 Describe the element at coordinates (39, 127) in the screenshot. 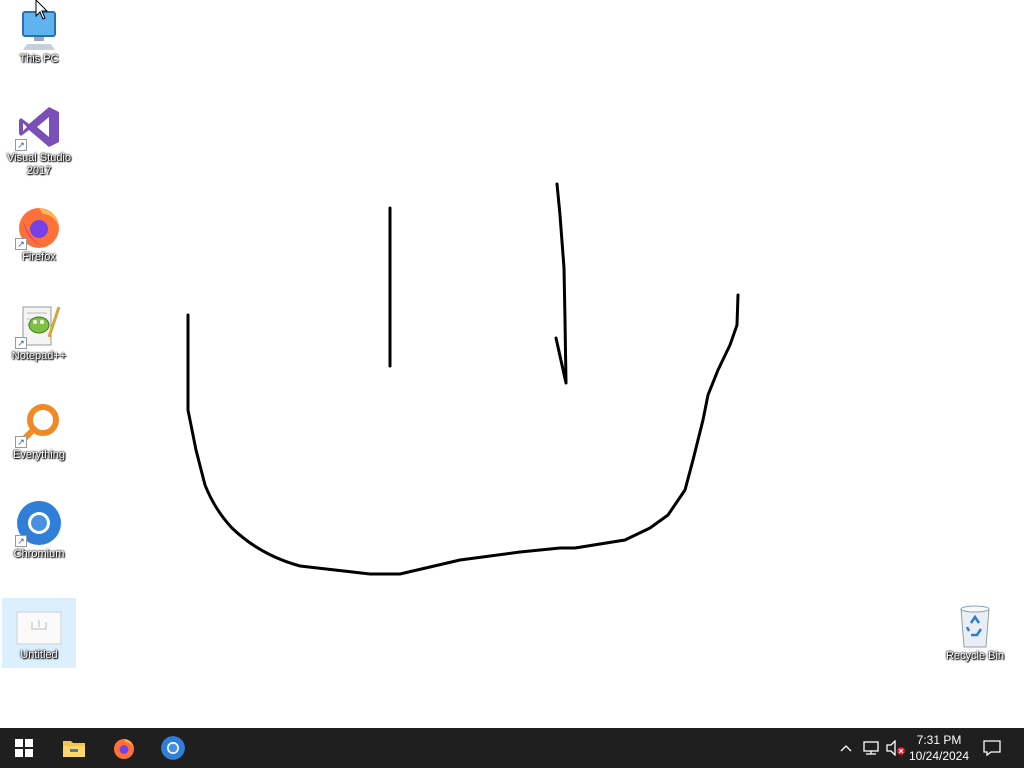

I see `visual-studio-icon: ↗` at that location.